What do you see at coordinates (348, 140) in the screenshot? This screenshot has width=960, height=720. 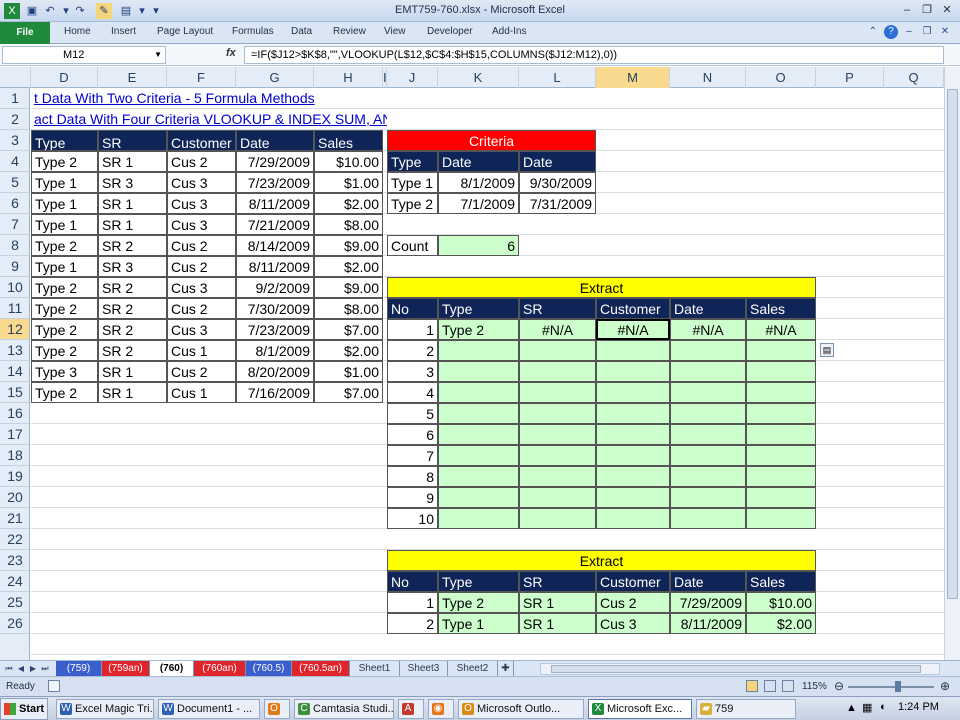 I see `main-table-header: Sales` at bounding box center [348, 140].